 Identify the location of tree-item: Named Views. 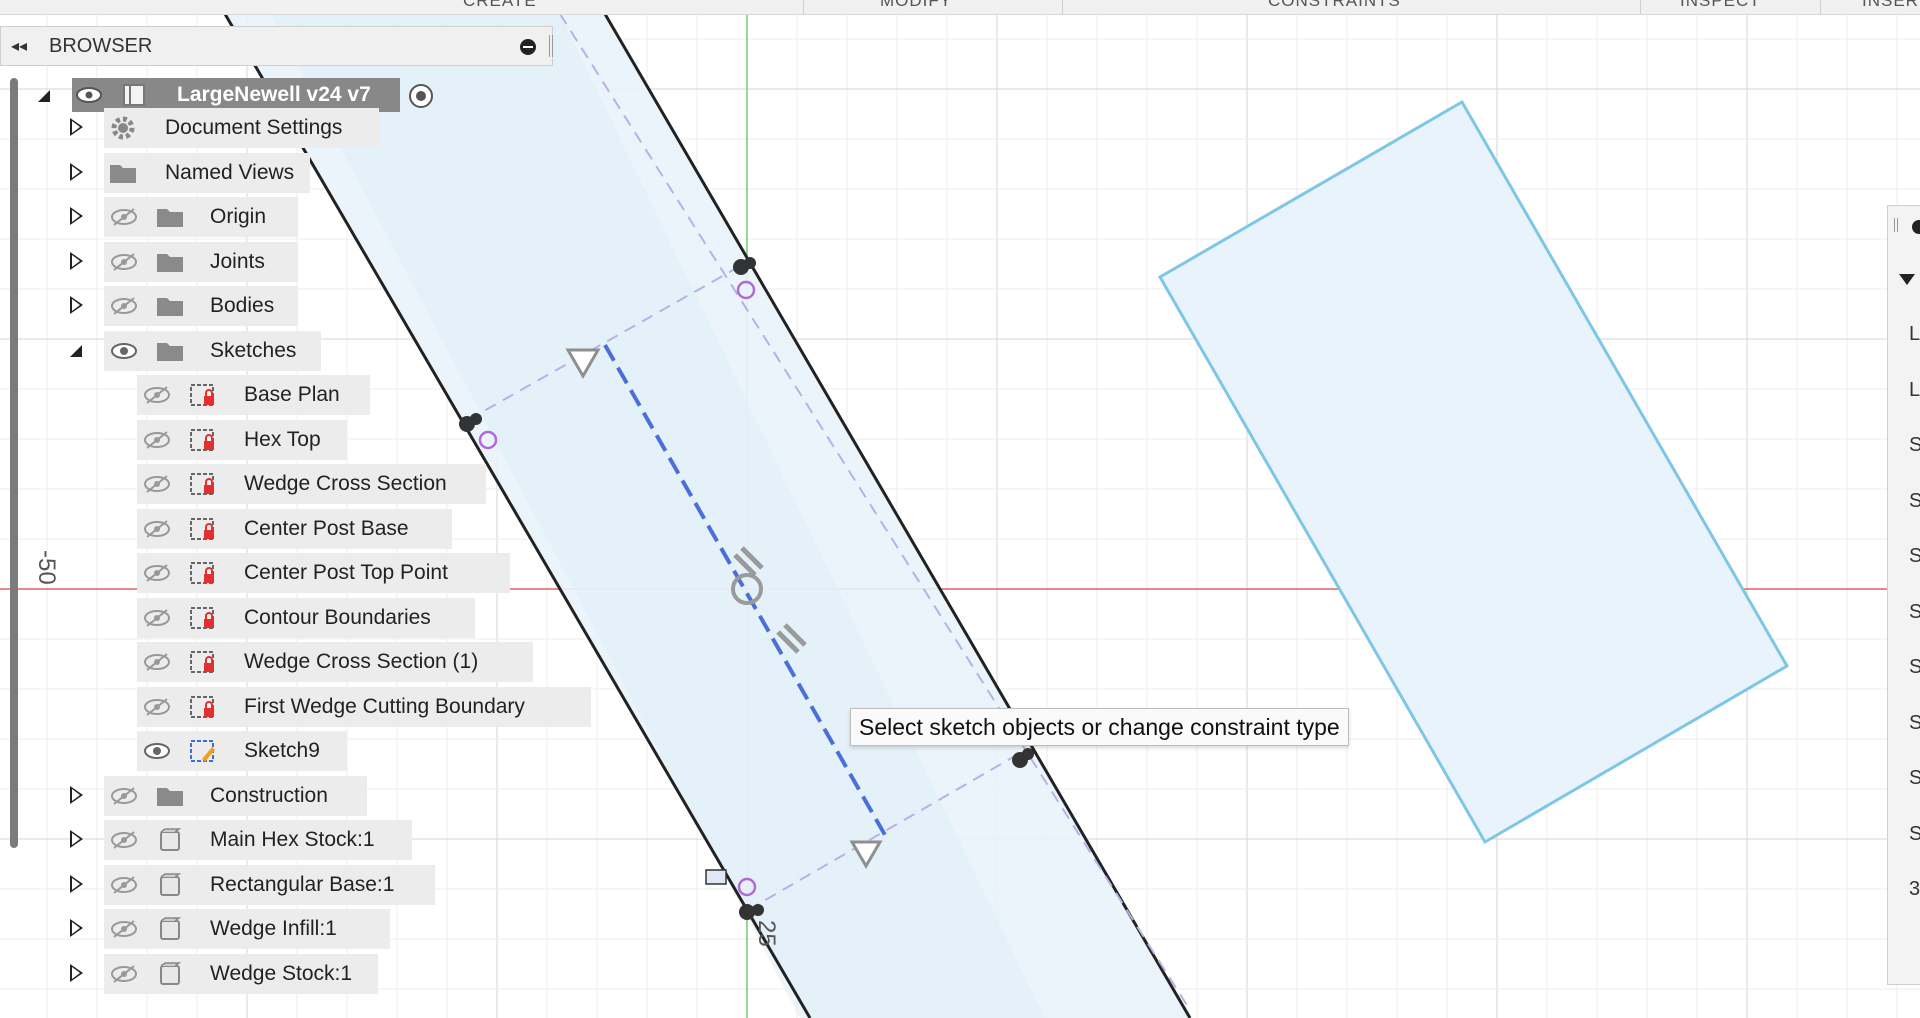
(280, 173).